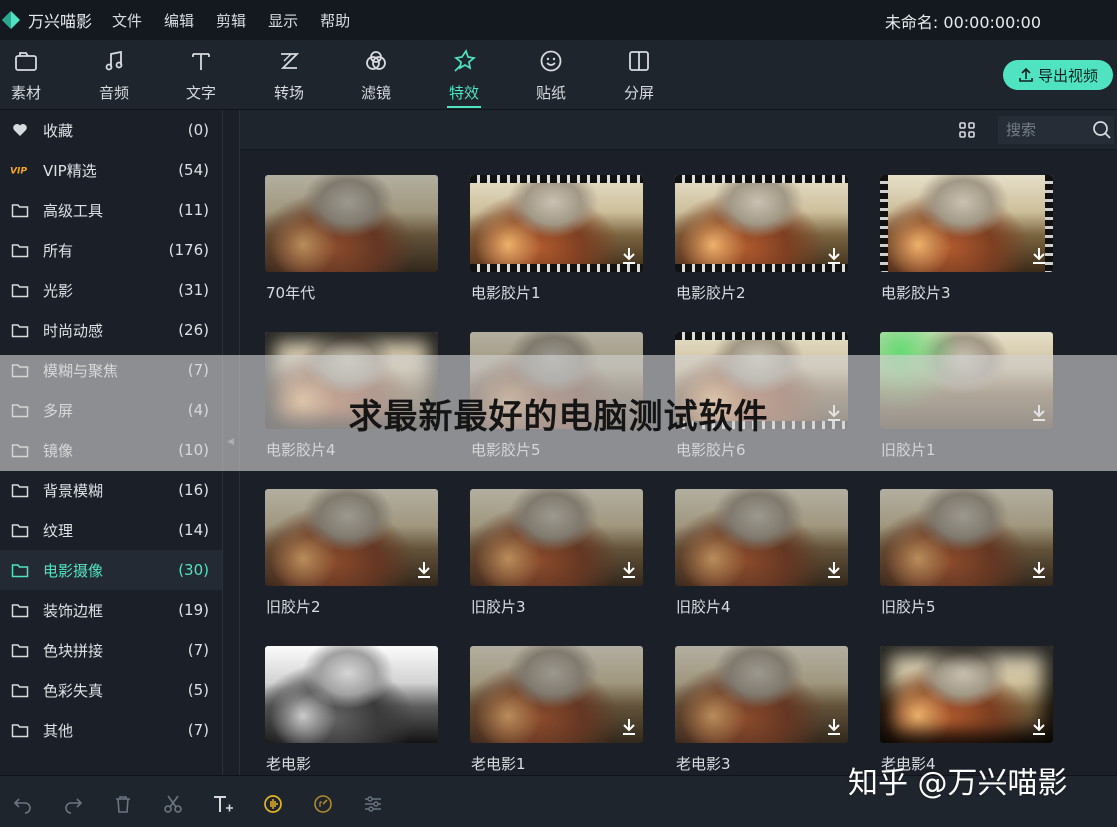  I want to click on effect-card: 老电影, so click(351, 710).